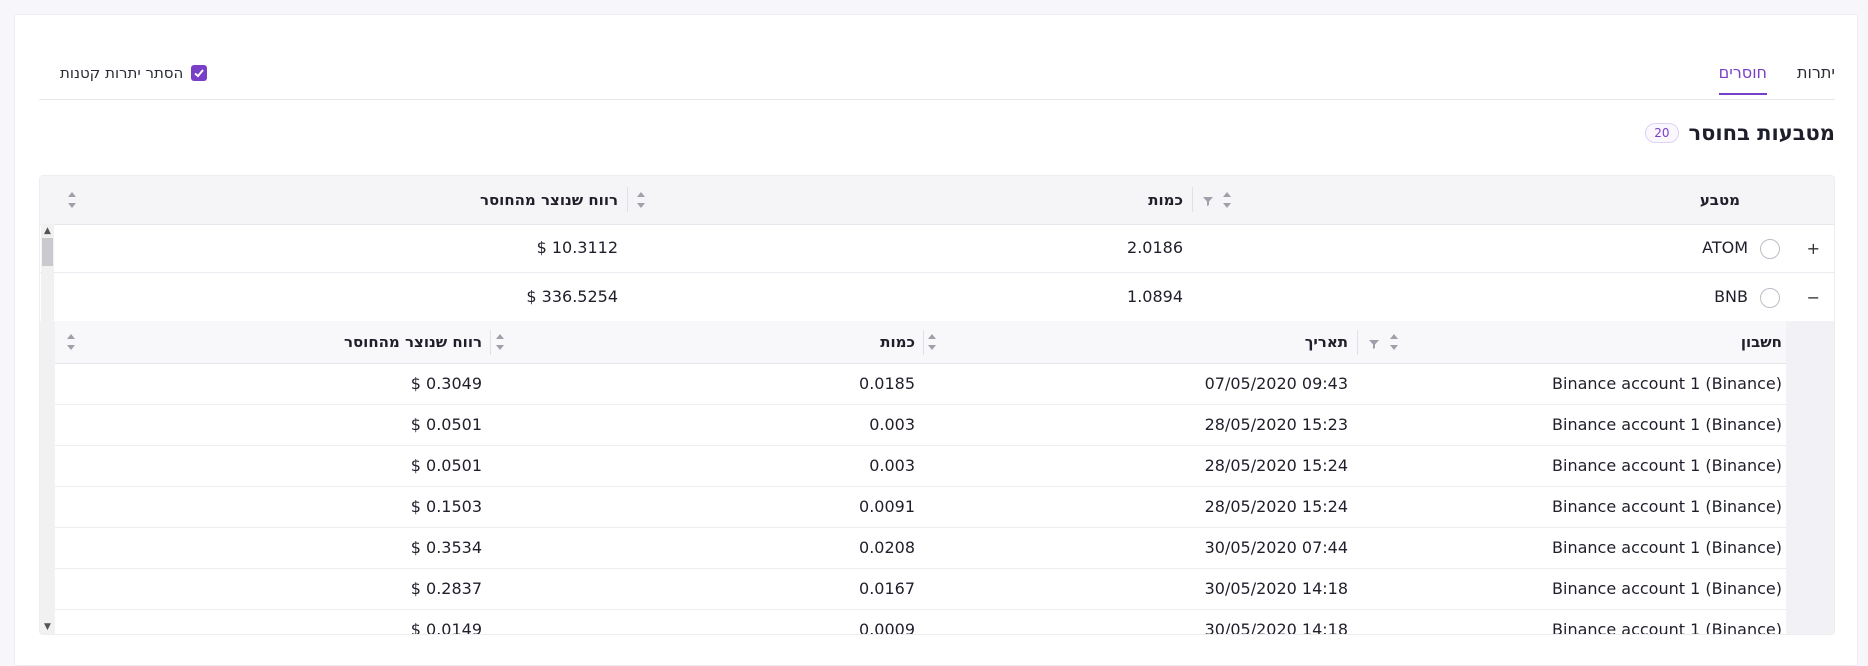 Image resolution: width=1868 pixels, height=666 pixels. I want to click on amount-cell: 0.0009, so click(887, 627).